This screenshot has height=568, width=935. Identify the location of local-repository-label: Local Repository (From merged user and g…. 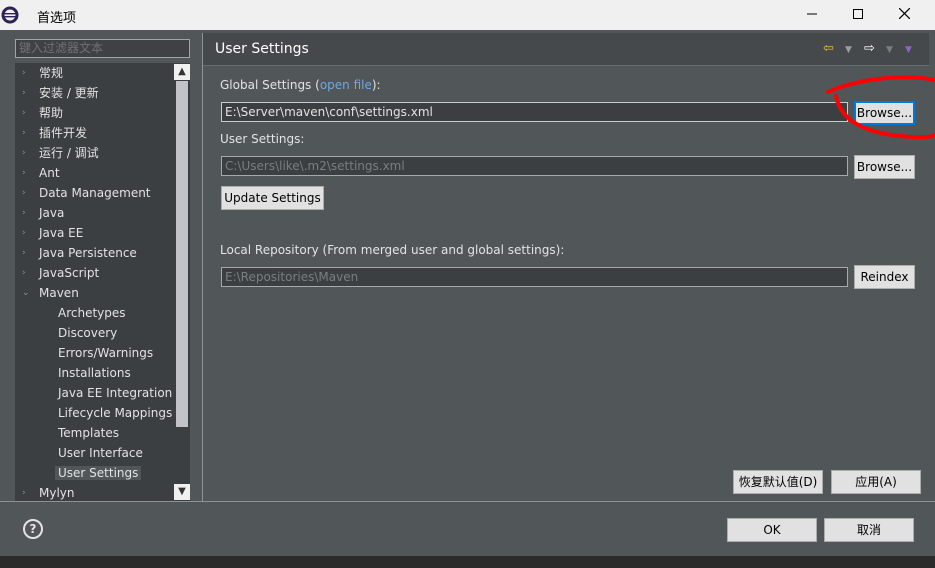
(392, 250).